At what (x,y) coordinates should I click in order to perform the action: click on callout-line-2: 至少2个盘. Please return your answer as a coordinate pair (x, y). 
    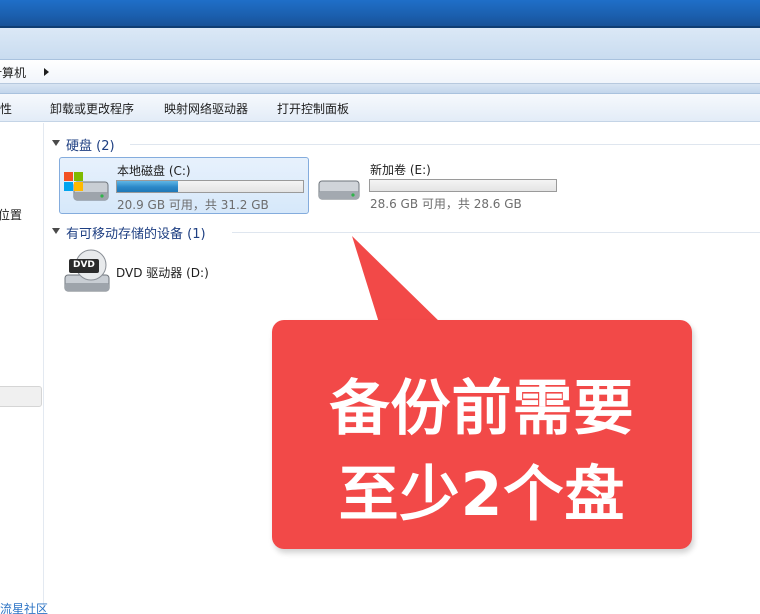
    Looking at the image, I should click on (482, 495).